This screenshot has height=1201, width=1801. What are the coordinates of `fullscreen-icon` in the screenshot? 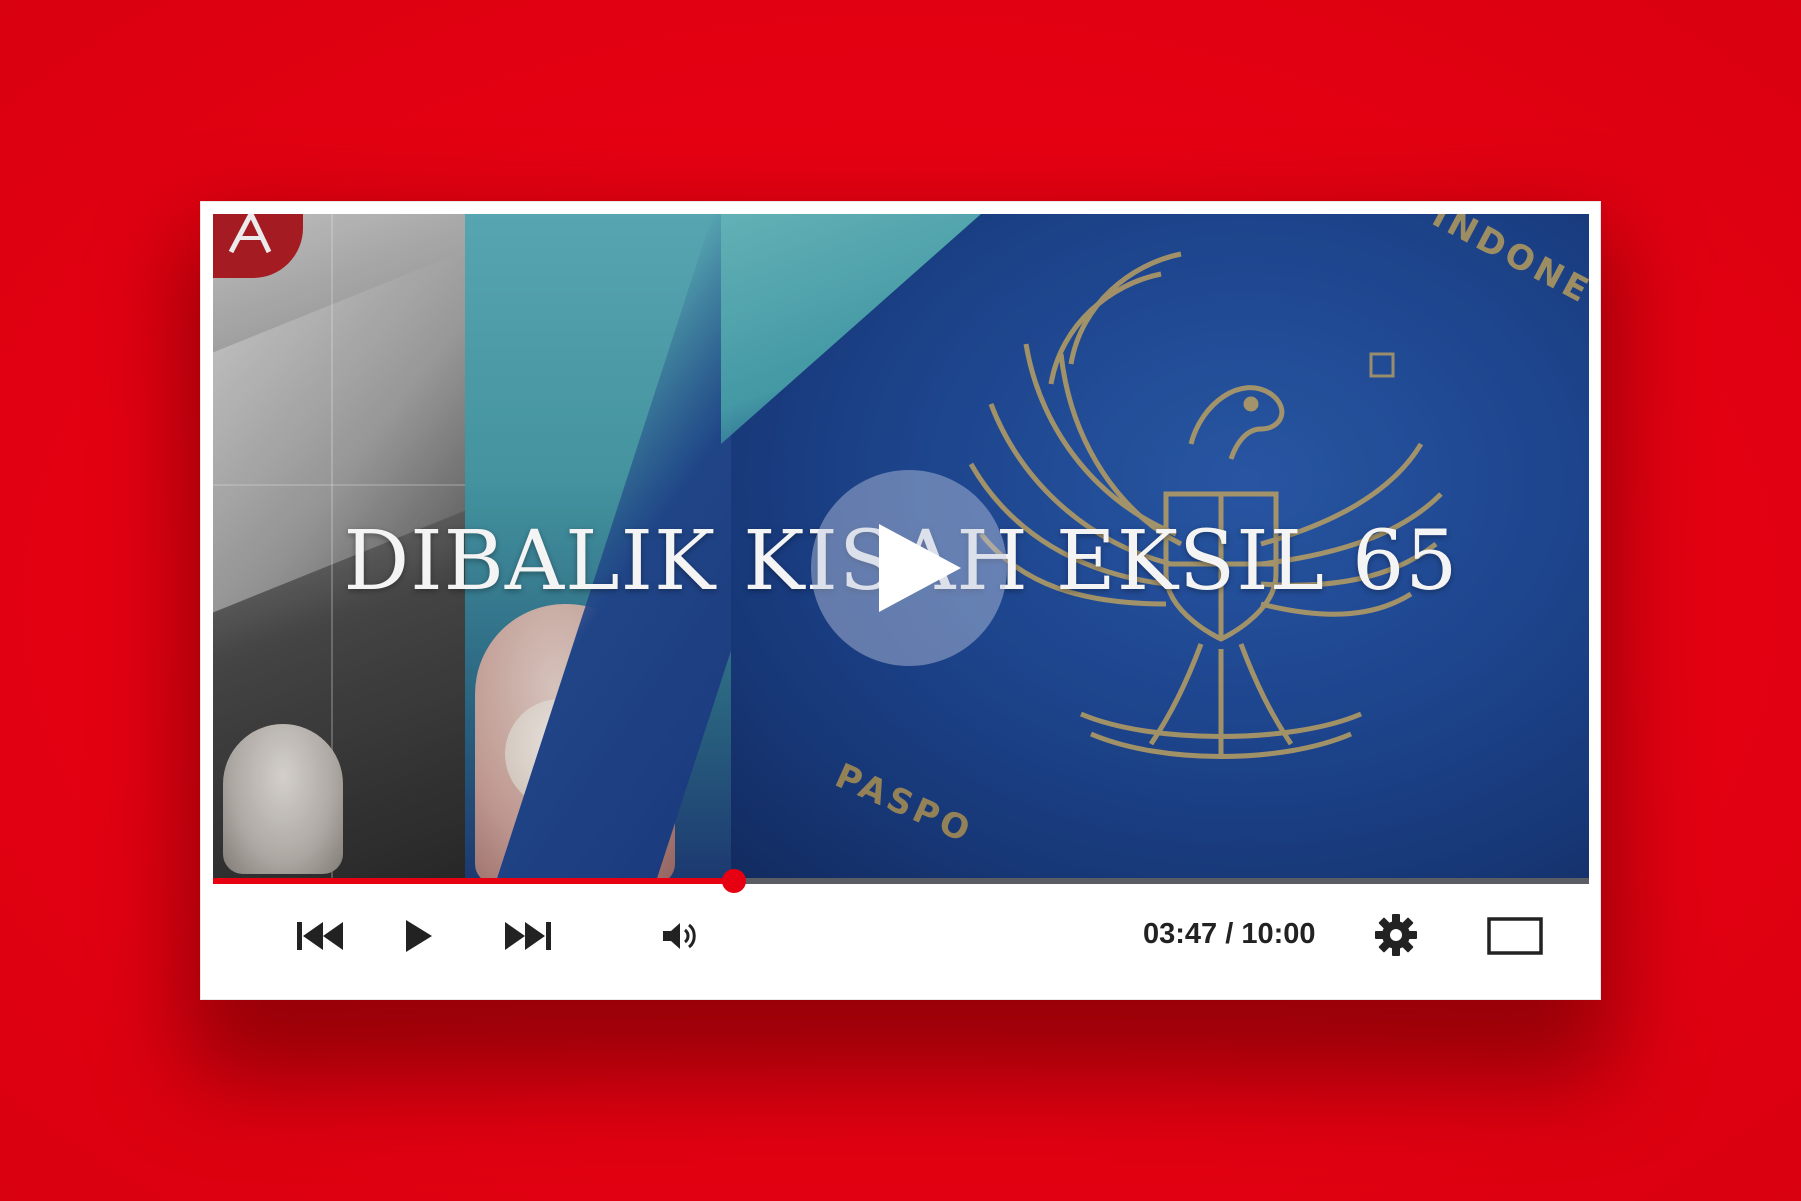 It's located at (1515, 936).